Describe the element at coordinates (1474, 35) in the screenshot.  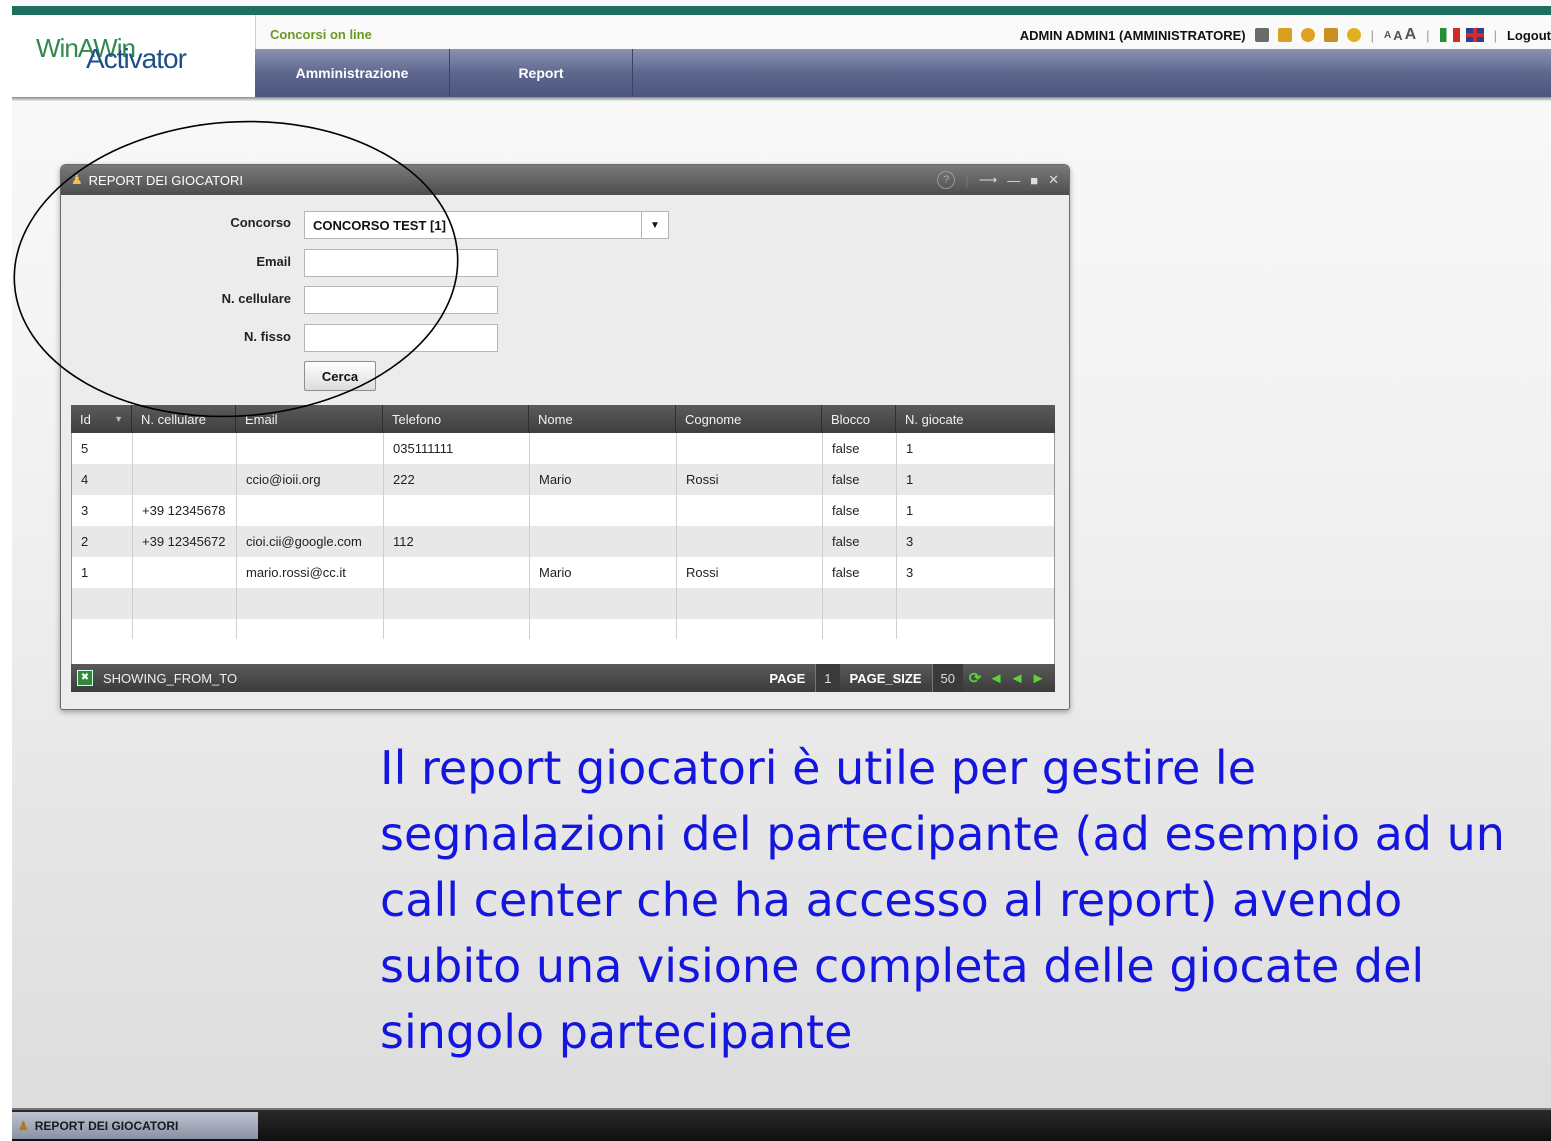
I see `english-flag-icon` at that location.